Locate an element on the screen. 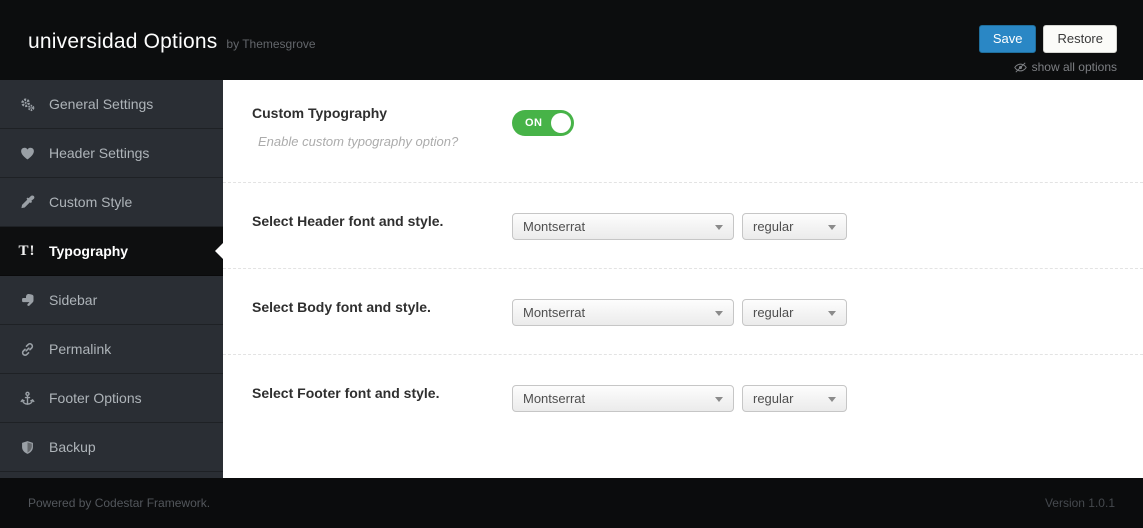  header-font-controls: Montserrat regular is located at coordinates (679, 240).